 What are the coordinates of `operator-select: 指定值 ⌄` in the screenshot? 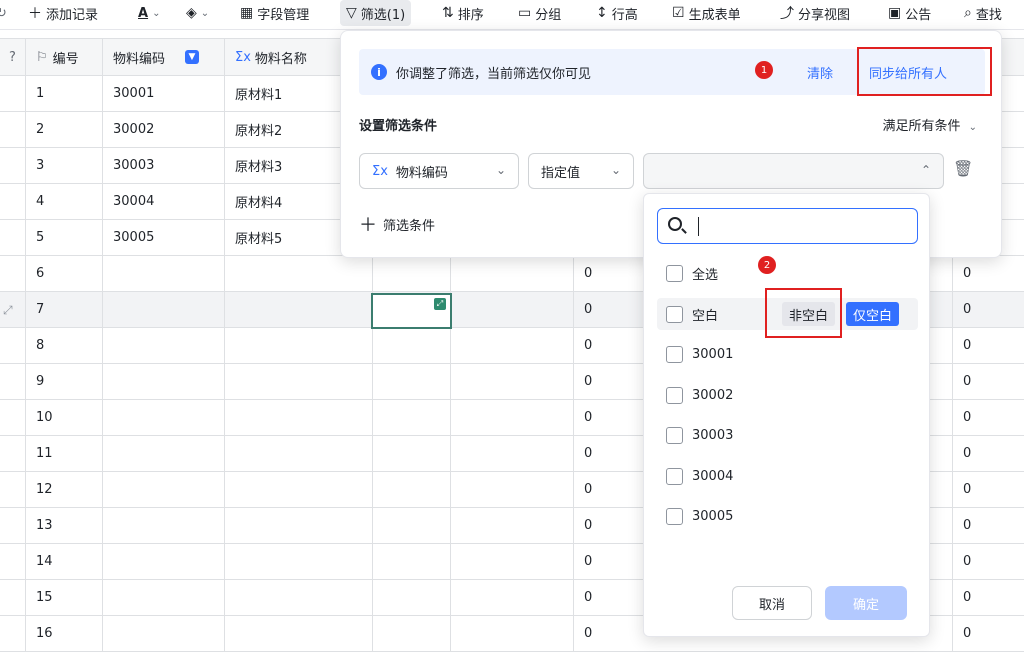 It's located at (581, 171).